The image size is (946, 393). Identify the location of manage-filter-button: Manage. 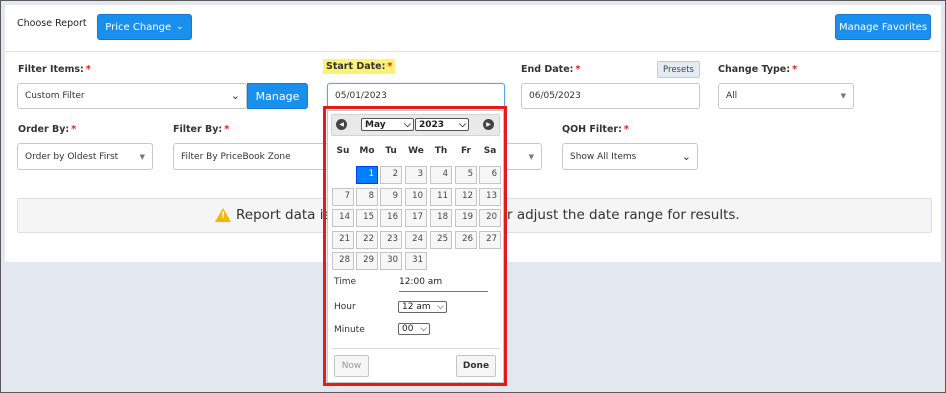
(277, 96).